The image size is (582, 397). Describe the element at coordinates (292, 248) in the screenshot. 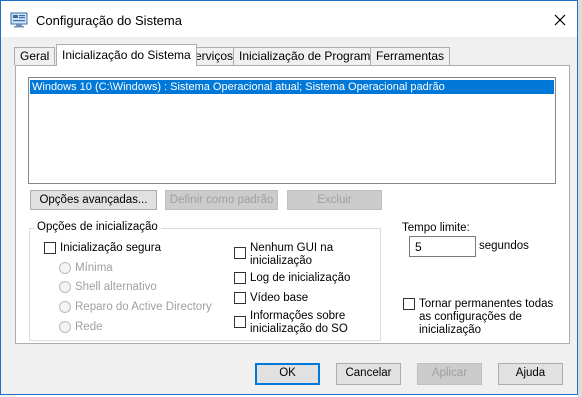

I see `no-gui-boot-label-line1: Nenhum GUI na` at that location.